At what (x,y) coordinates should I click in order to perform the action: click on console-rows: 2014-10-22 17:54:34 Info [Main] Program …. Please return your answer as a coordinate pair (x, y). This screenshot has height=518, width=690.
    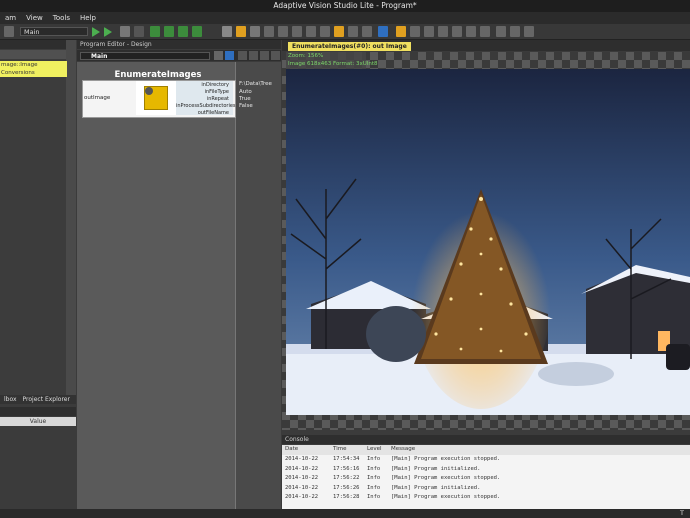
    Looking at the image, I should click on (486, 479).